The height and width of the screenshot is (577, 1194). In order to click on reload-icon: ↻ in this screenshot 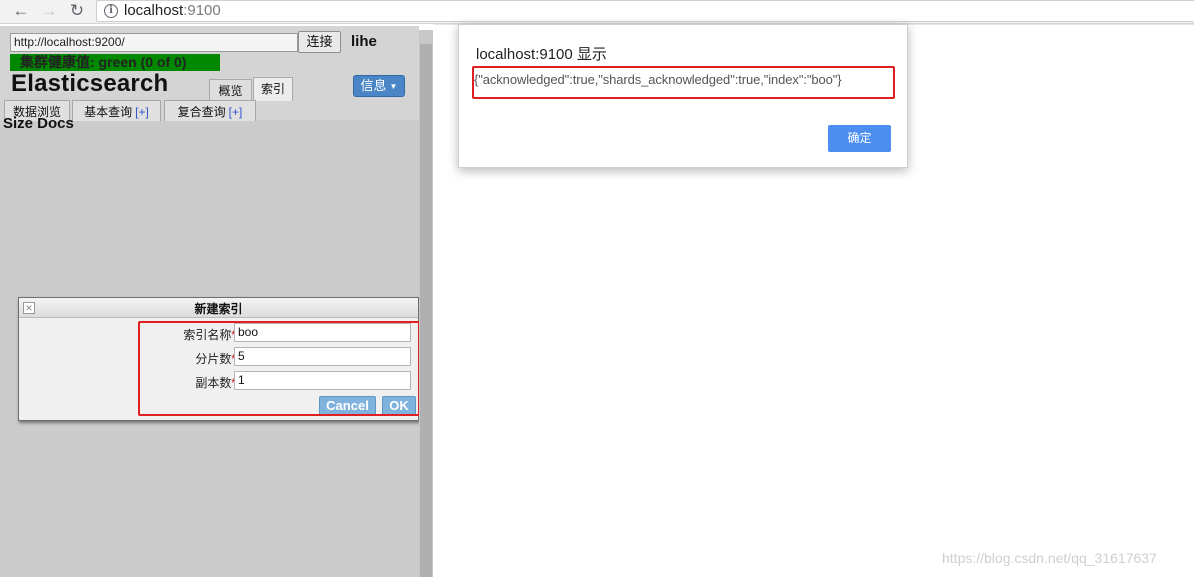, I will do `click(77, 11)`.